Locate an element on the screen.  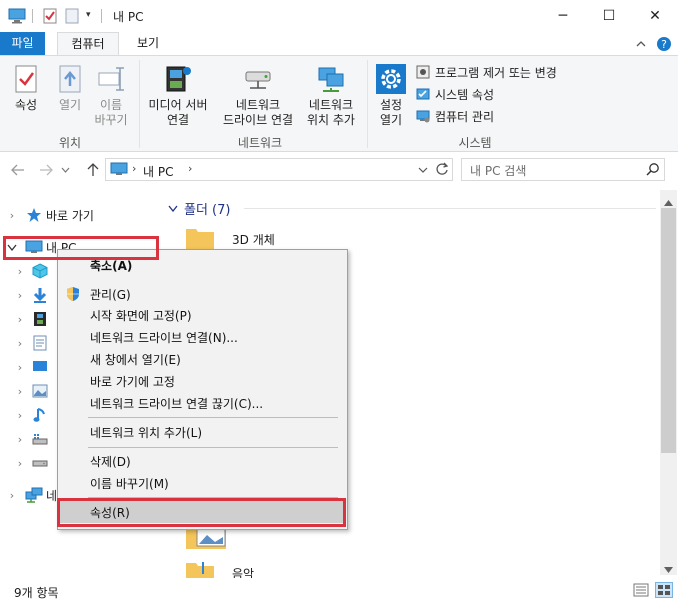
breadcrumb-chevron-icon-2: › is located at coordinates (190, 168).